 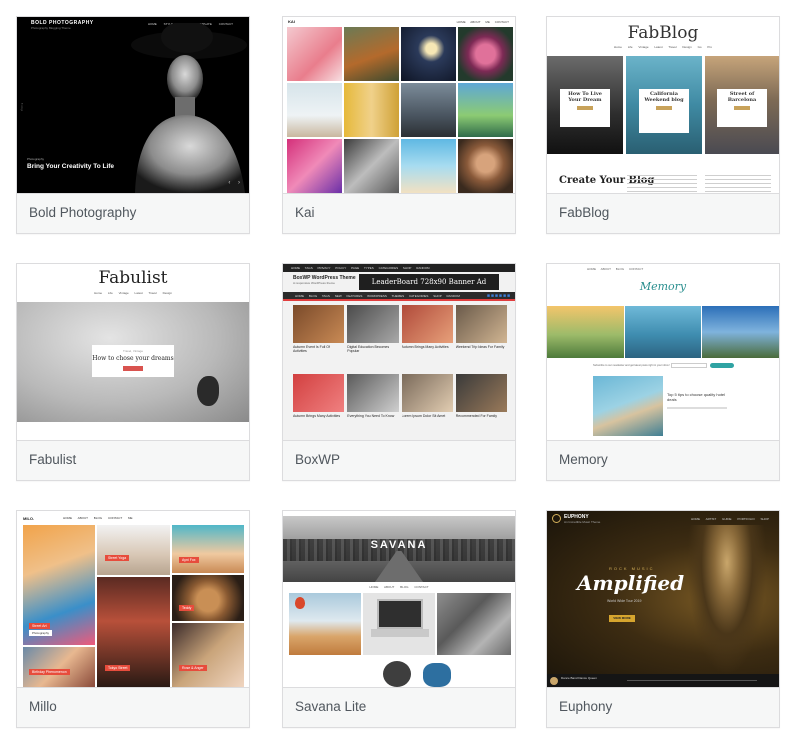 What do you see at coordinates (22, 107) in the screenshot?
I see `social-links: f t in p` at bounding box center [22, 107].